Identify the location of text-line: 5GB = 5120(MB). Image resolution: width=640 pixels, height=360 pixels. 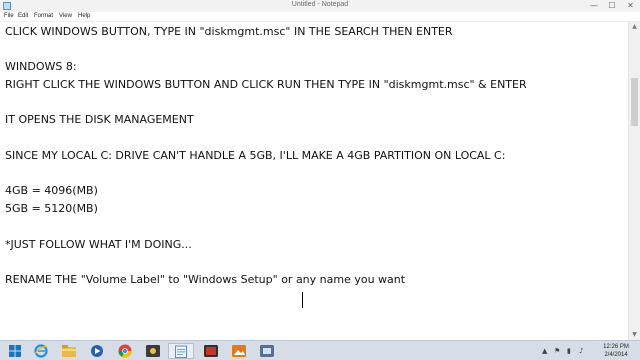
(51, 208).